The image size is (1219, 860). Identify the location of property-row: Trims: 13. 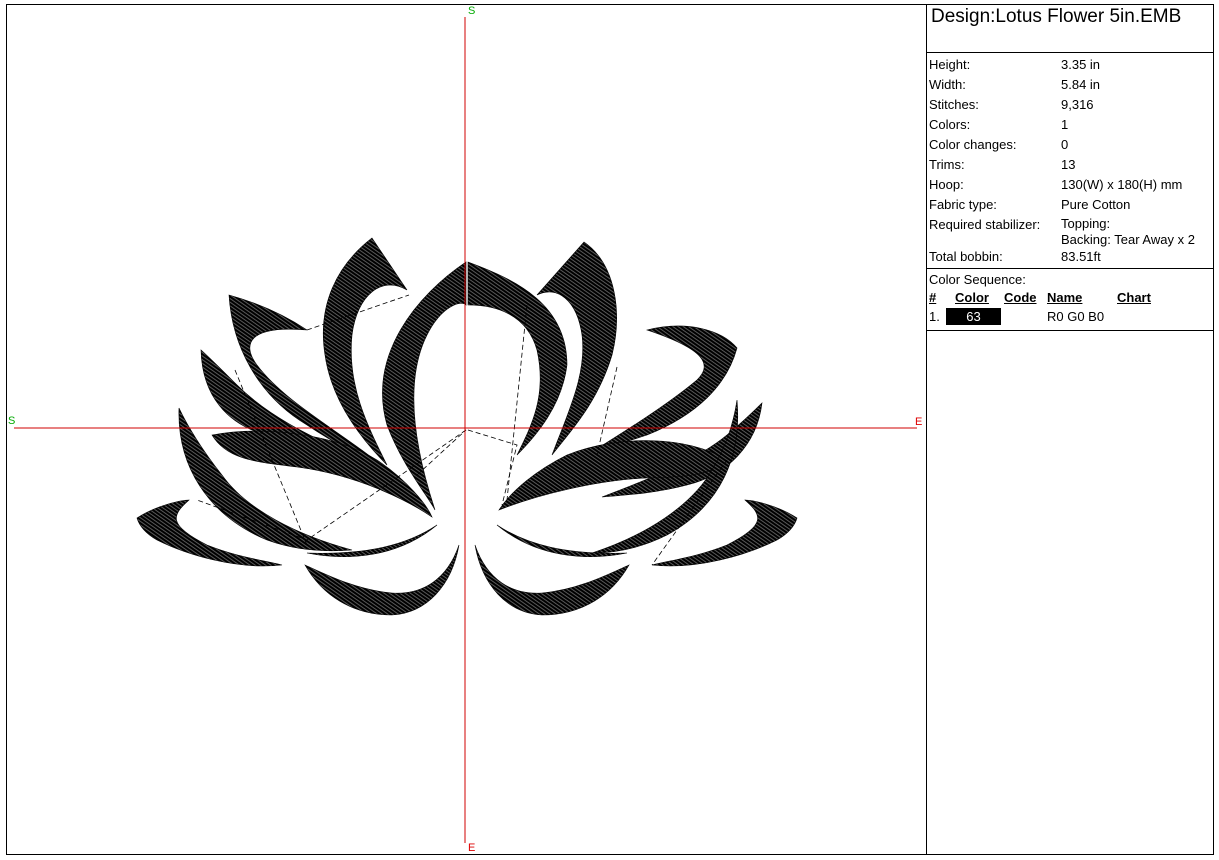
(1070, 165).